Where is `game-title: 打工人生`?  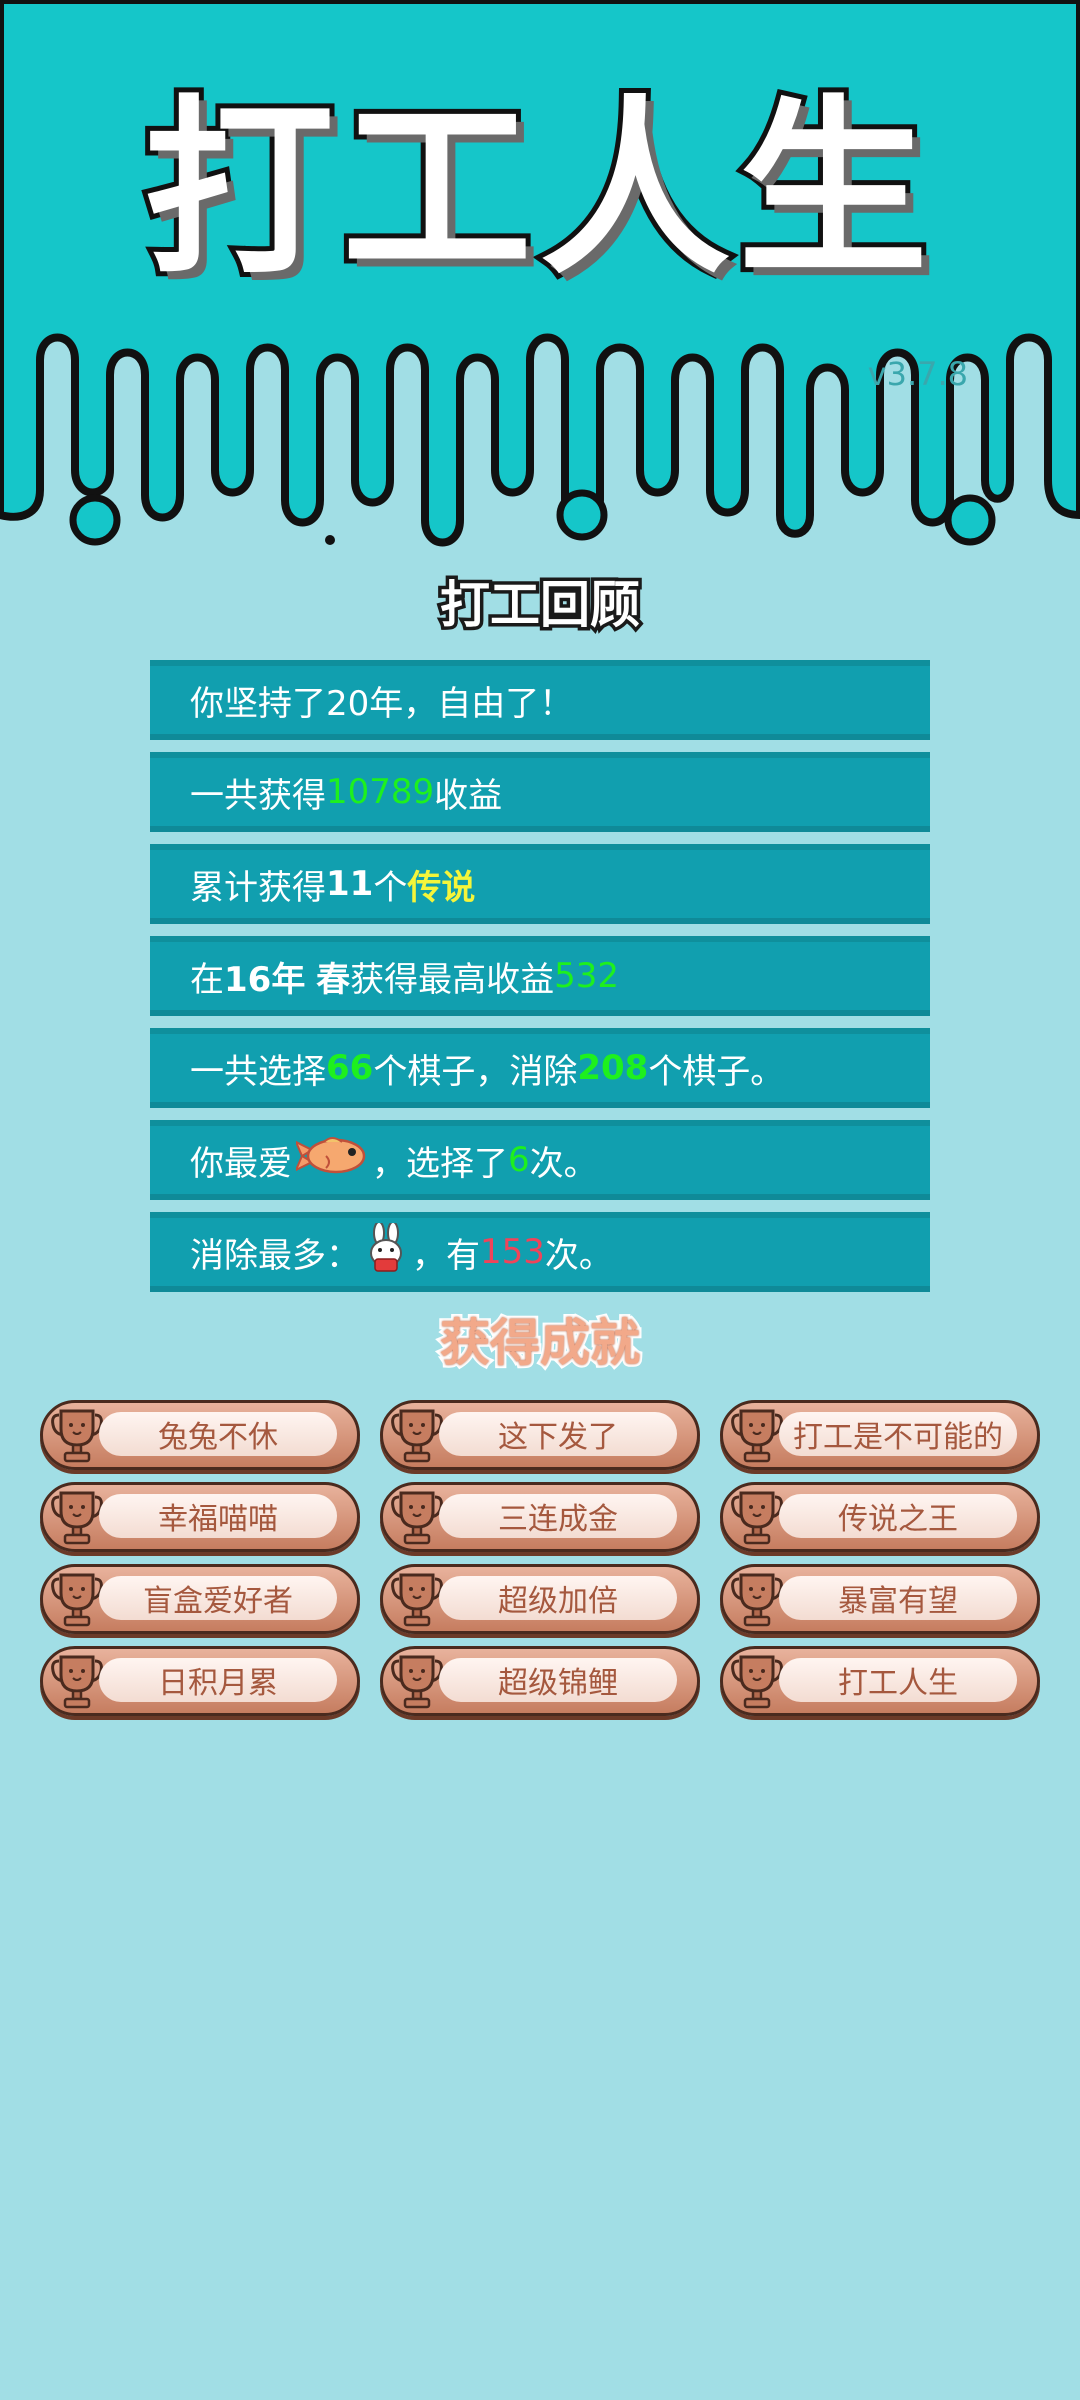 game-title: 打工人生 is located at coordinates (537, 189).